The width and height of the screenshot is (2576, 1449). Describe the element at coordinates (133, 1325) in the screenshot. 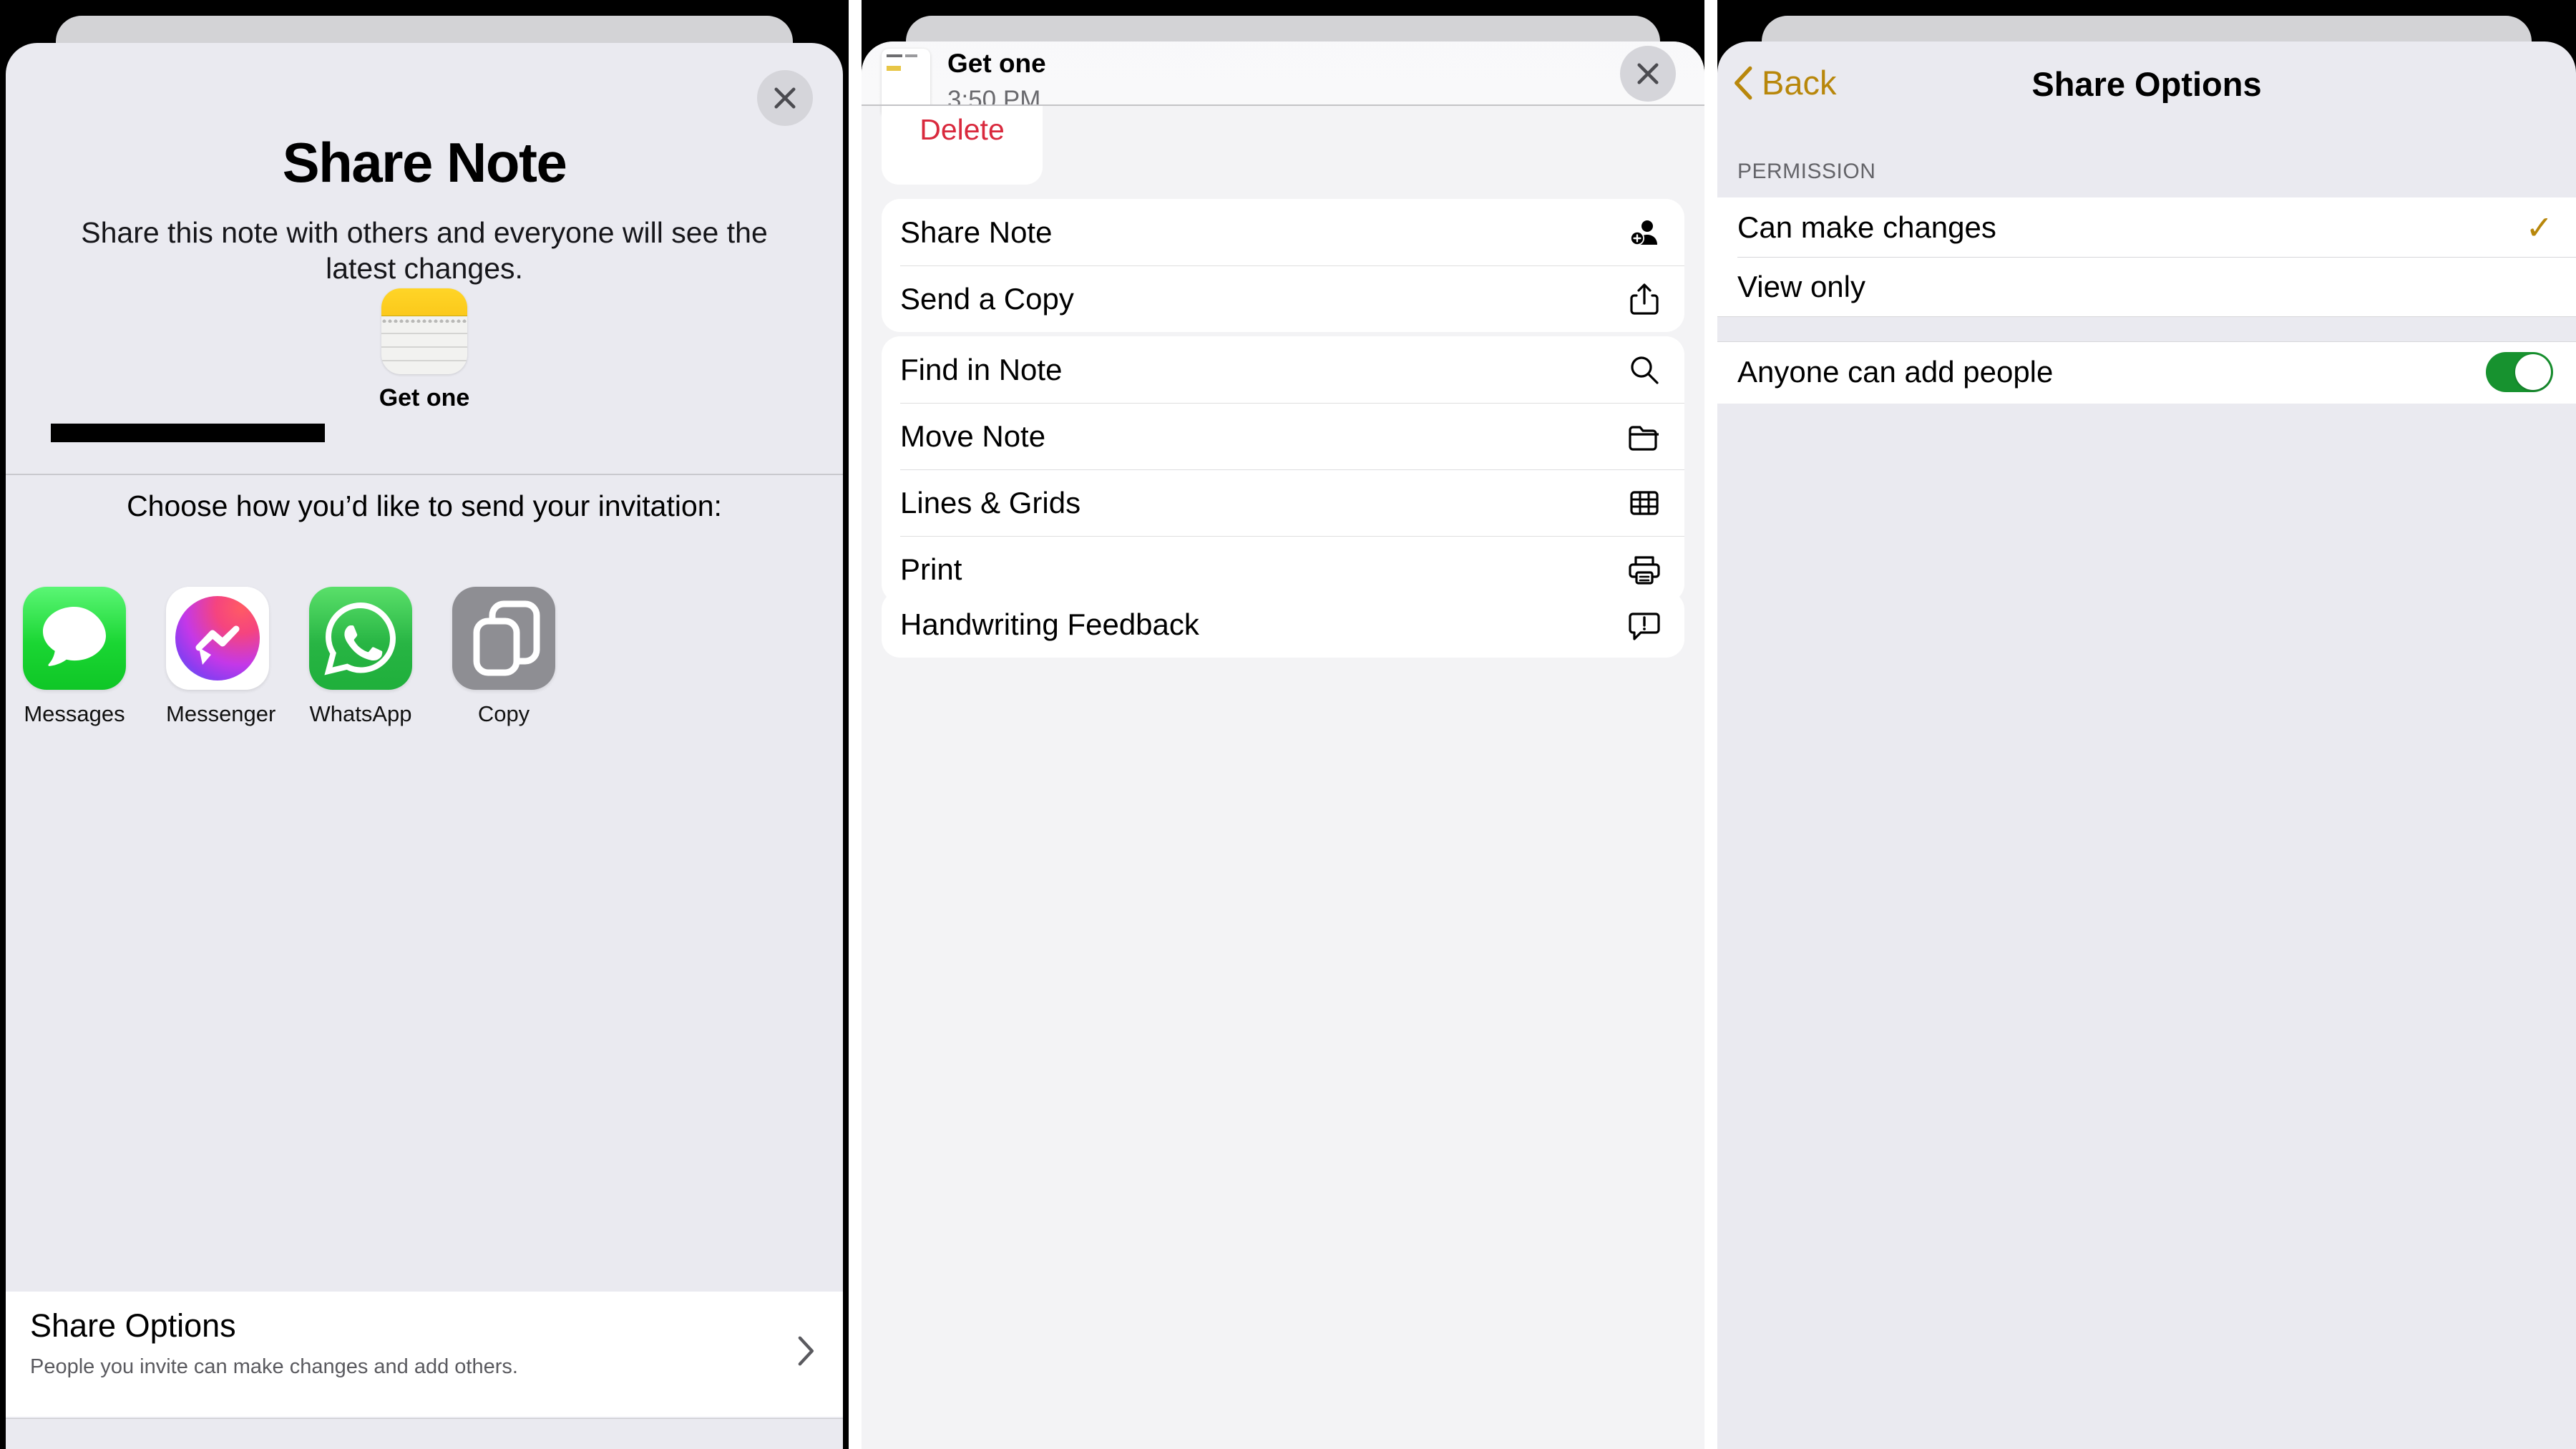

I see `share-options-title: Share Options` at that location.